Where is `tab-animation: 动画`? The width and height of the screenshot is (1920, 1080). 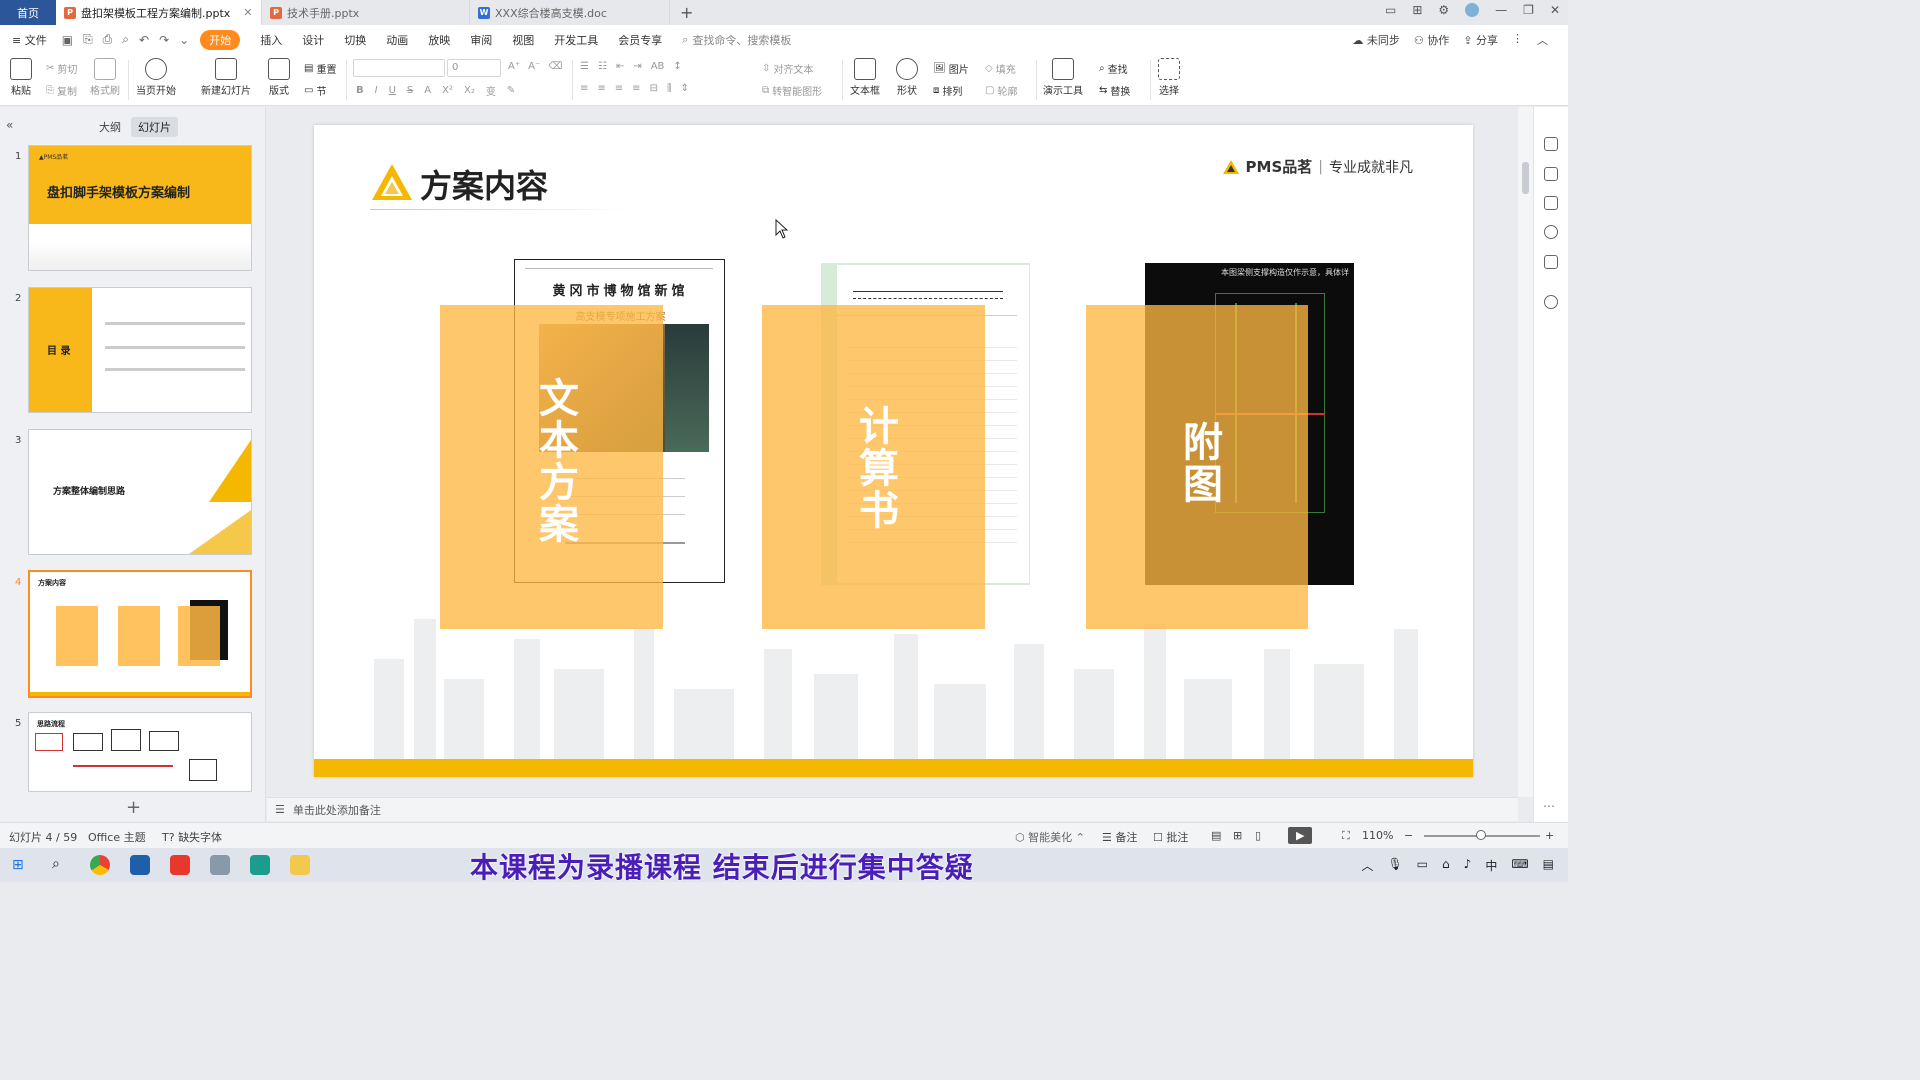
tab-animation: 动画 is located at coordinates (397, 40).